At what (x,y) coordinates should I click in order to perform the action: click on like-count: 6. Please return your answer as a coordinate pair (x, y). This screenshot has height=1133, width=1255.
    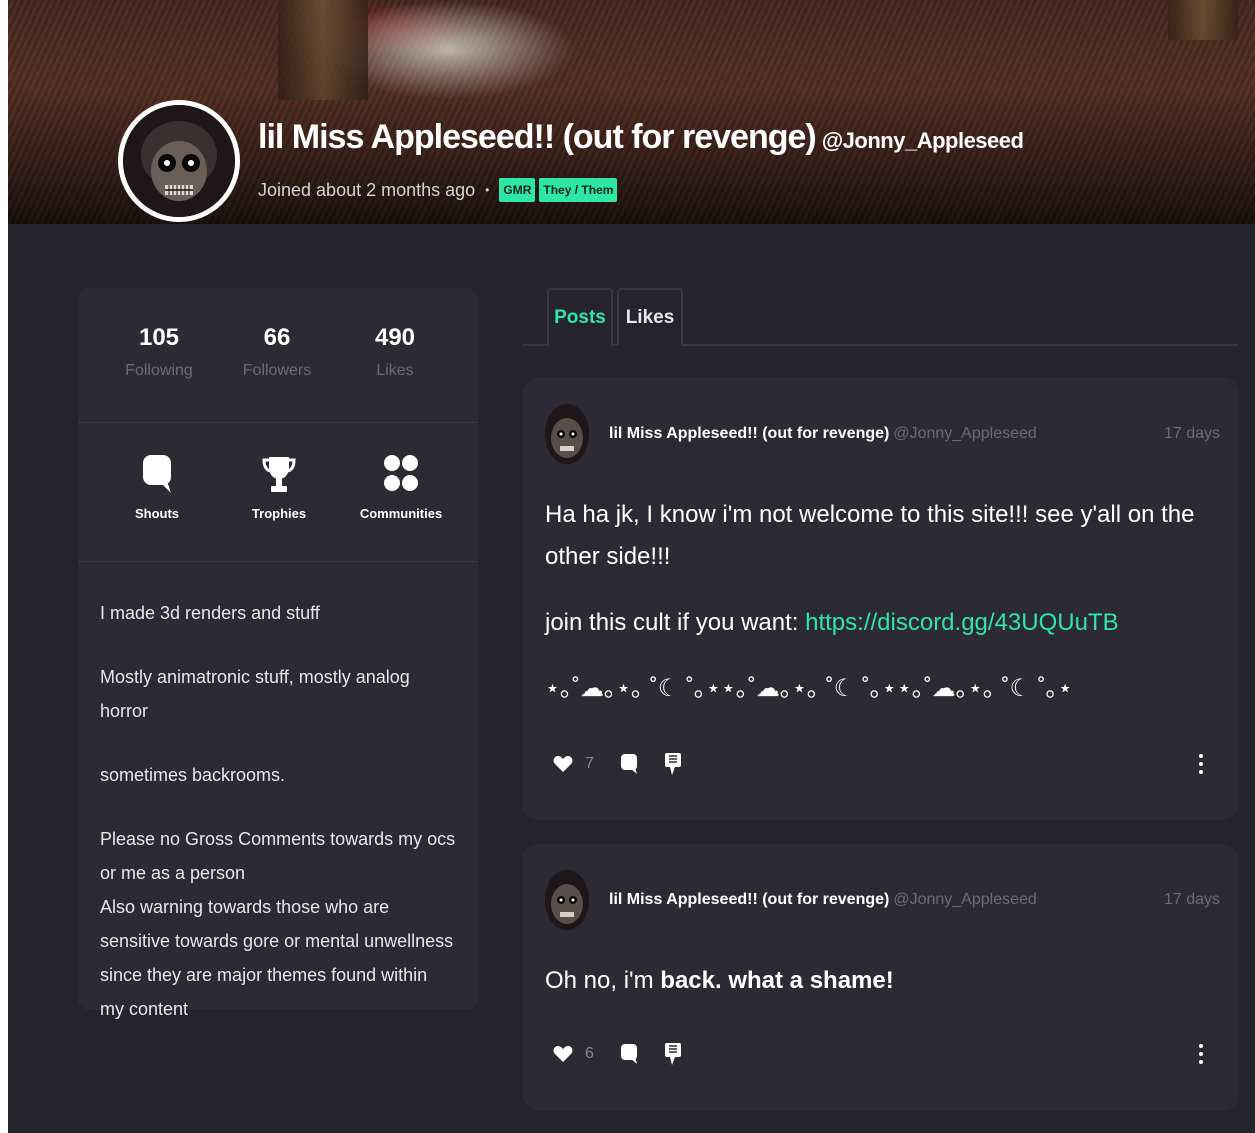
    Looking at the image, I should click on (589, 1053).